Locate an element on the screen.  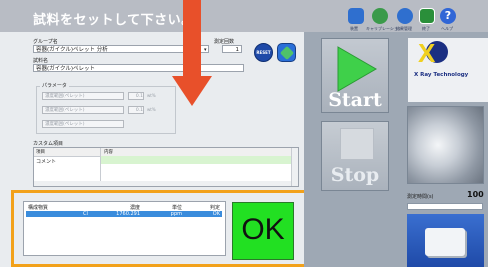
play-icon is located at coordinates (357, 69).